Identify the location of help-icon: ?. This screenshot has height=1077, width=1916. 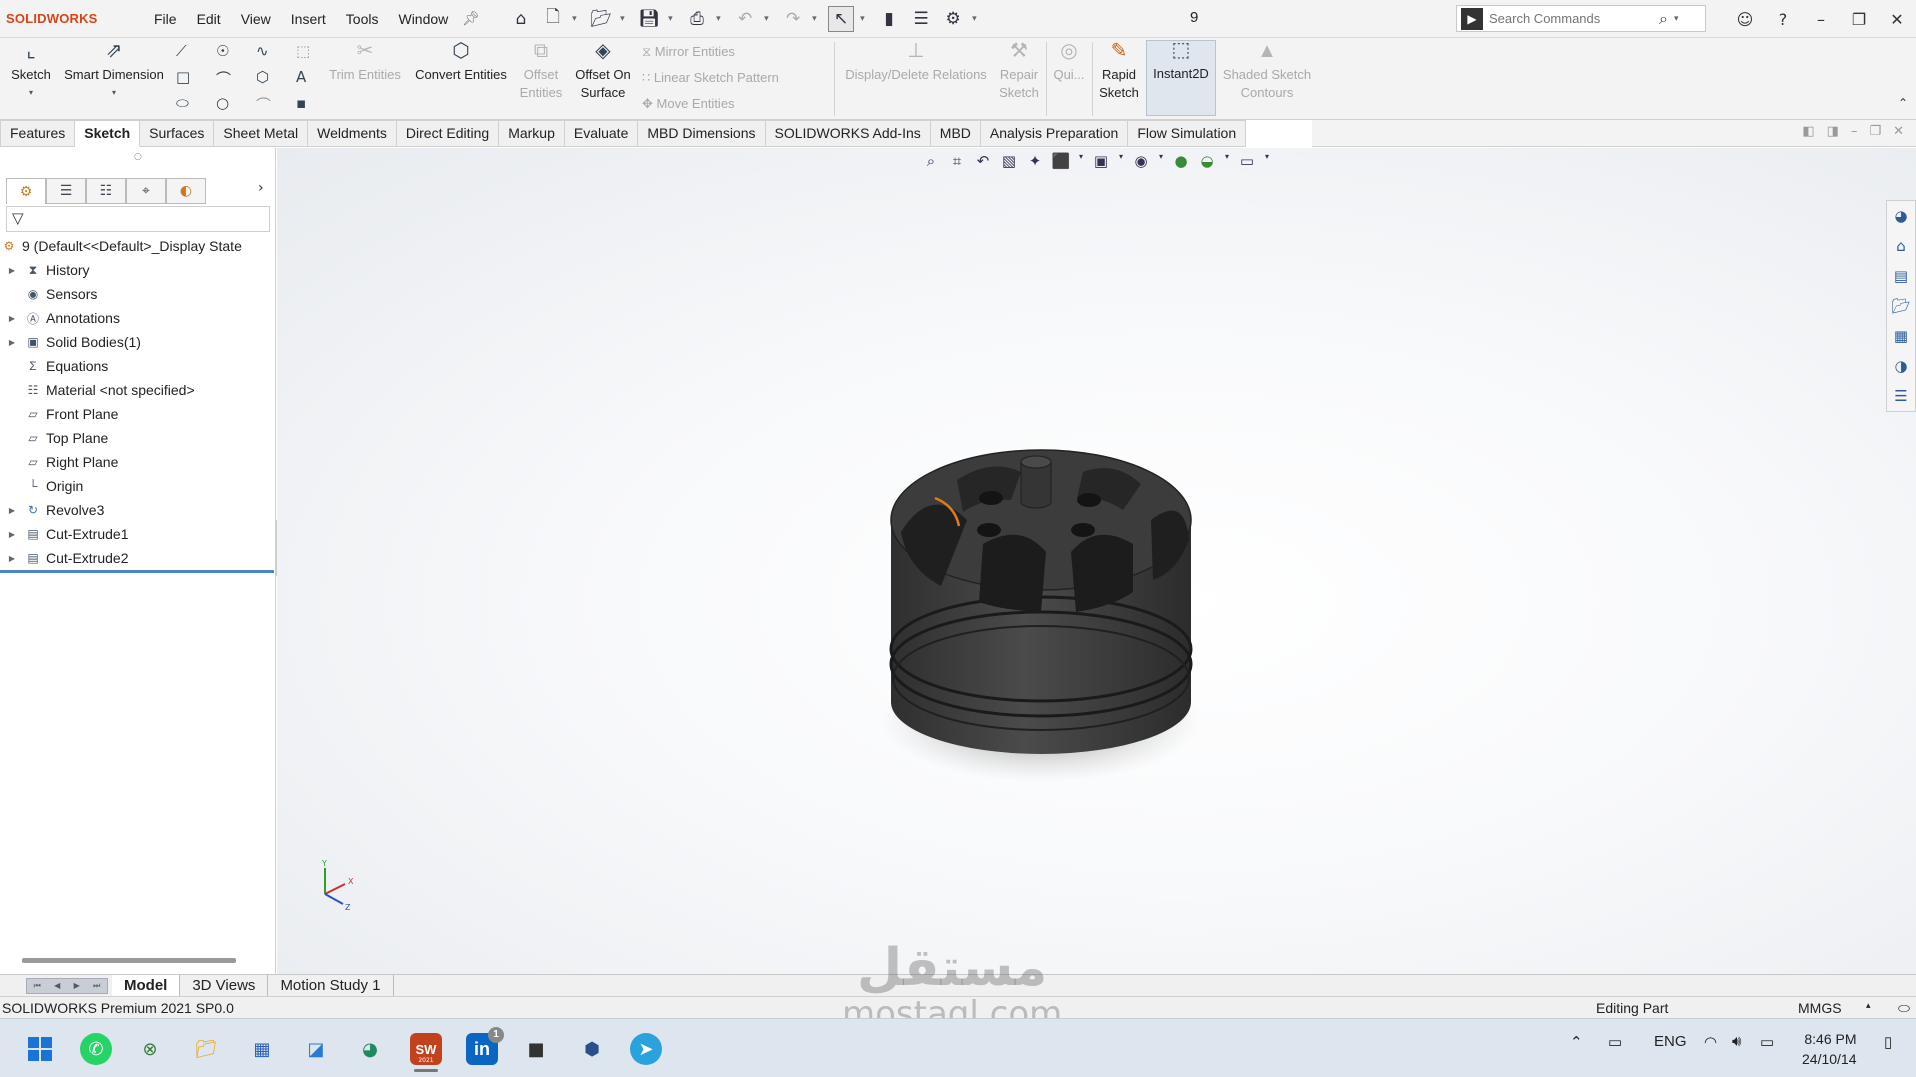
(1783, 19).